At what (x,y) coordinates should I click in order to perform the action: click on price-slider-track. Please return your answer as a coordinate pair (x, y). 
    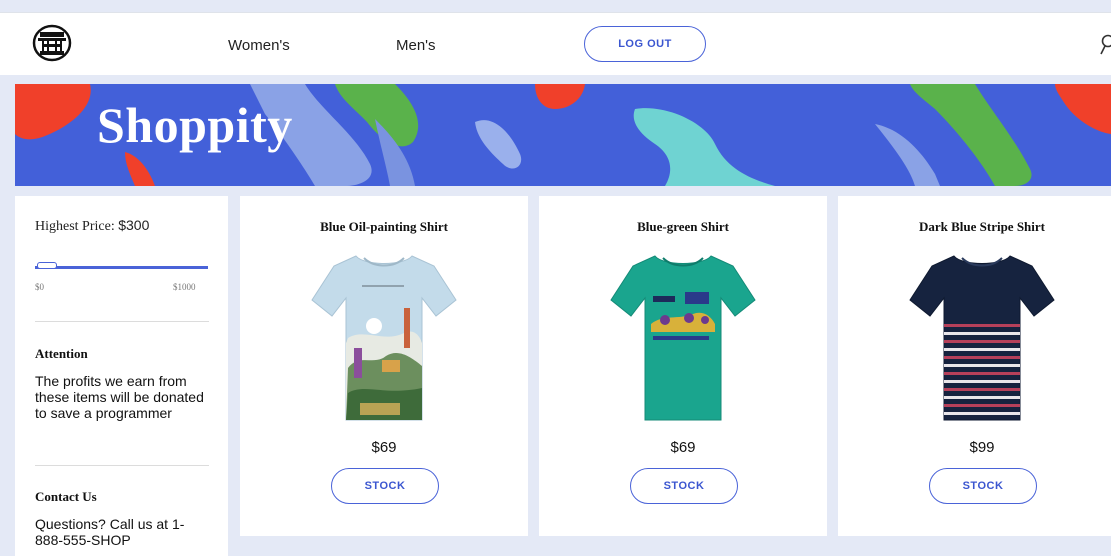
    Looking at the image, I should click on (121, 267).